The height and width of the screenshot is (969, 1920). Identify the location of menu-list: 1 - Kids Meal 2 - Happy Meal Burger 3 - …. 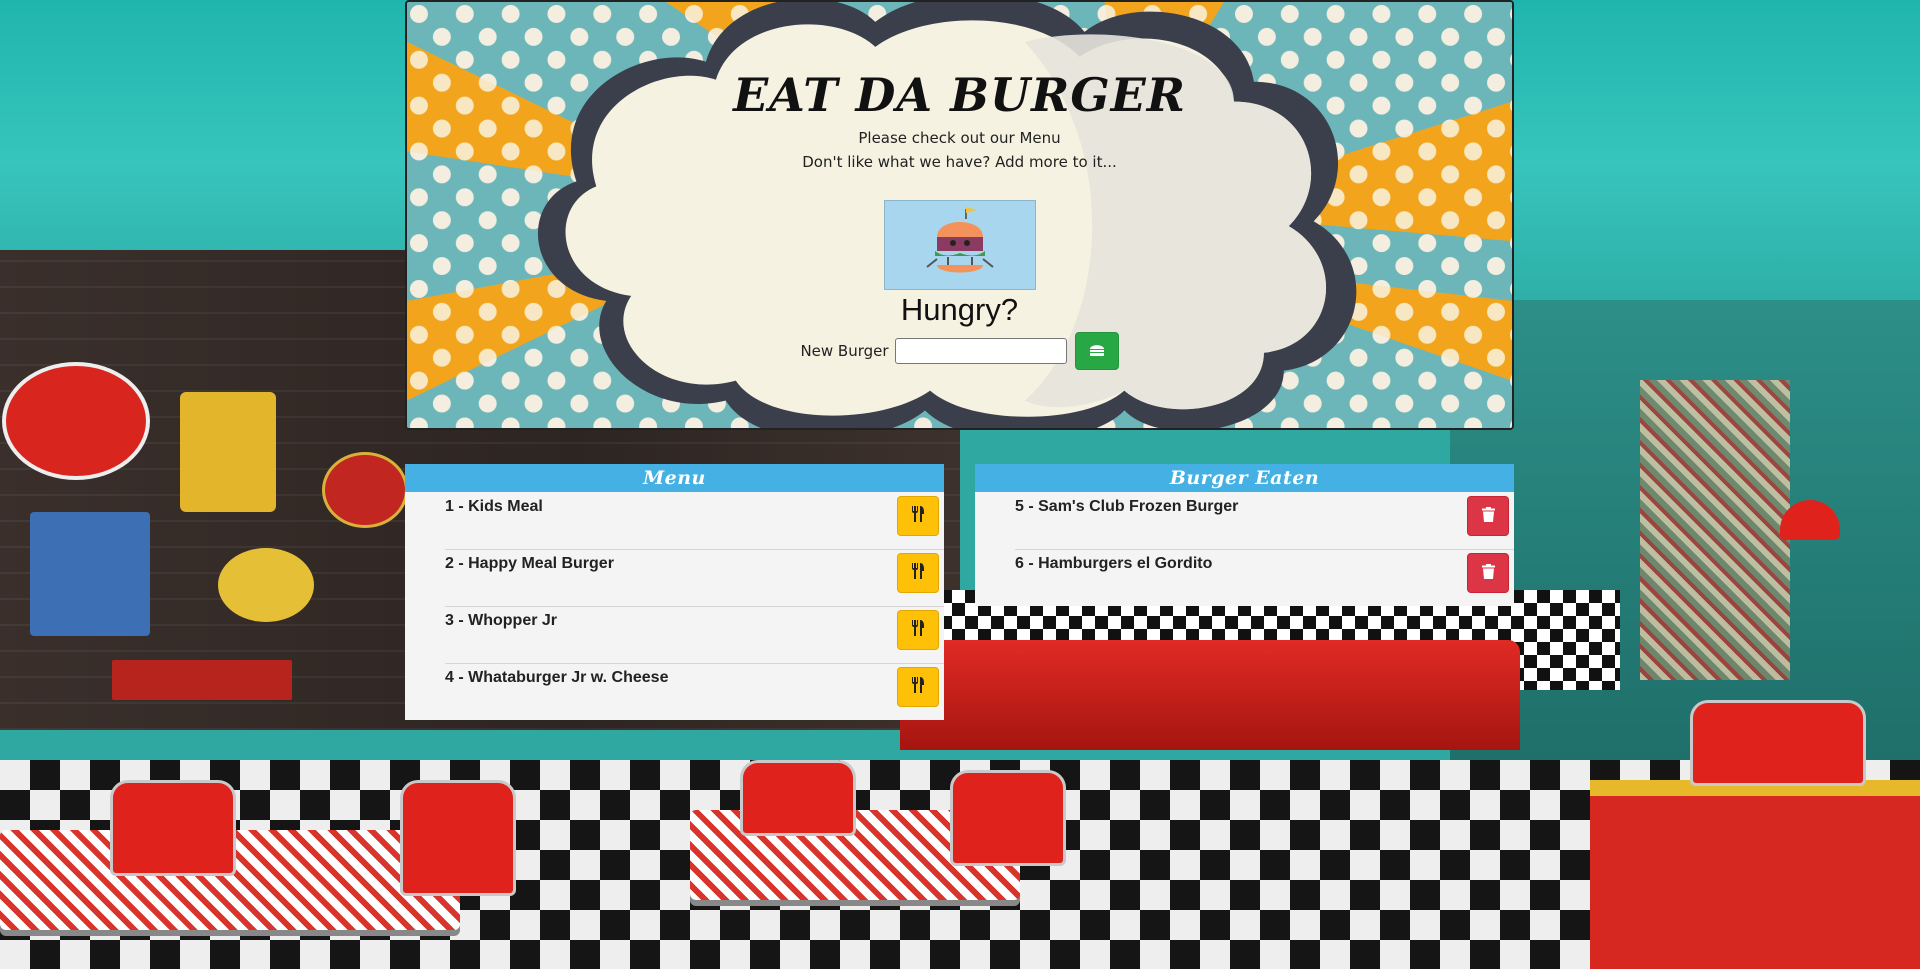
(674, 606).